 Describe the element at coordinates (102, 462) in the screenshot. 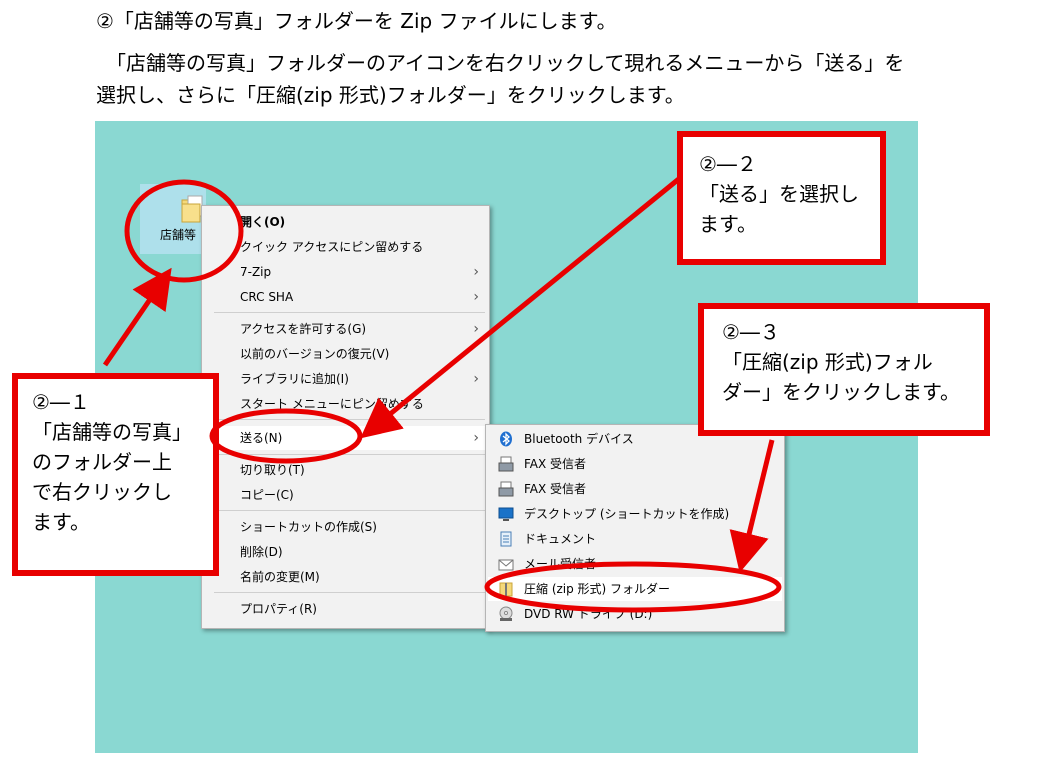

I see `callout-1-line: のフォルダー上` at that location.